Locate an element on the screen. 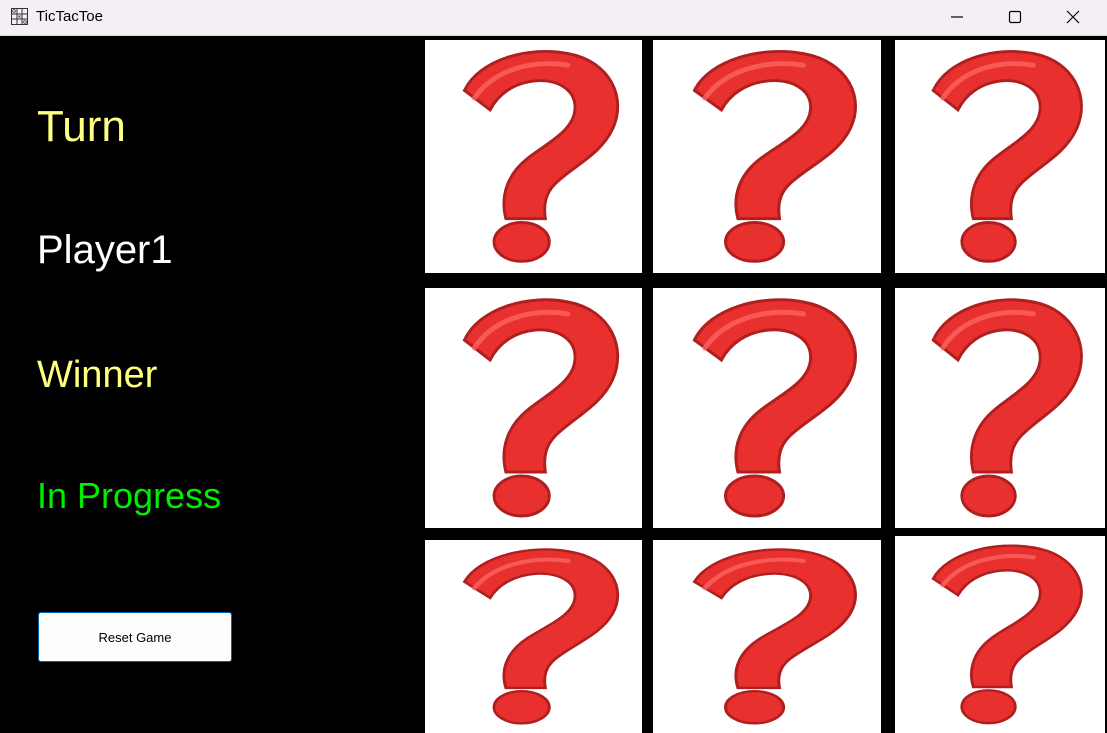  winner-label: Winner is located at coordinates (97, 375).